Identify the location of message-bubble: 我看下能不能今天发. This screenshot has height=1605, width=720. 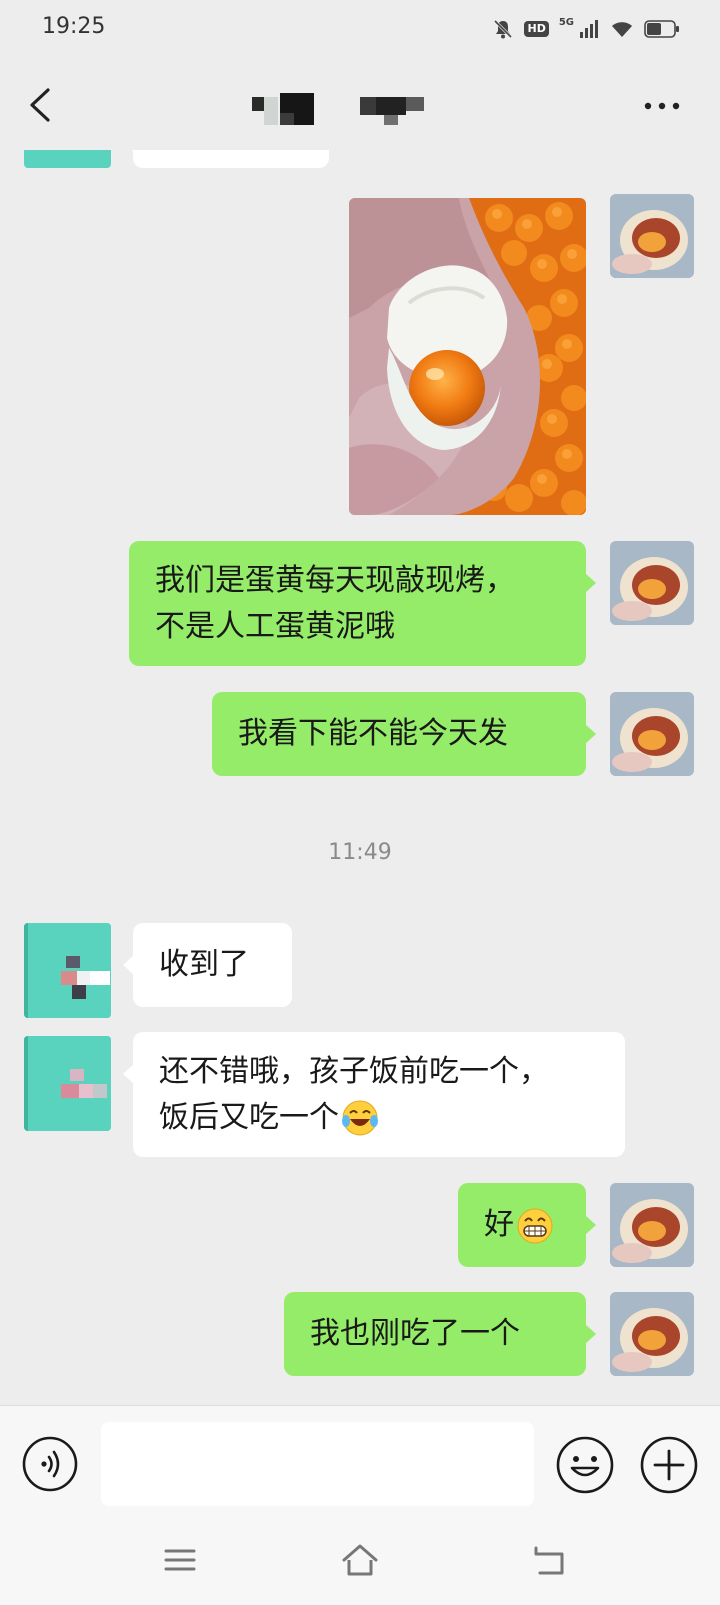
(404, 734).